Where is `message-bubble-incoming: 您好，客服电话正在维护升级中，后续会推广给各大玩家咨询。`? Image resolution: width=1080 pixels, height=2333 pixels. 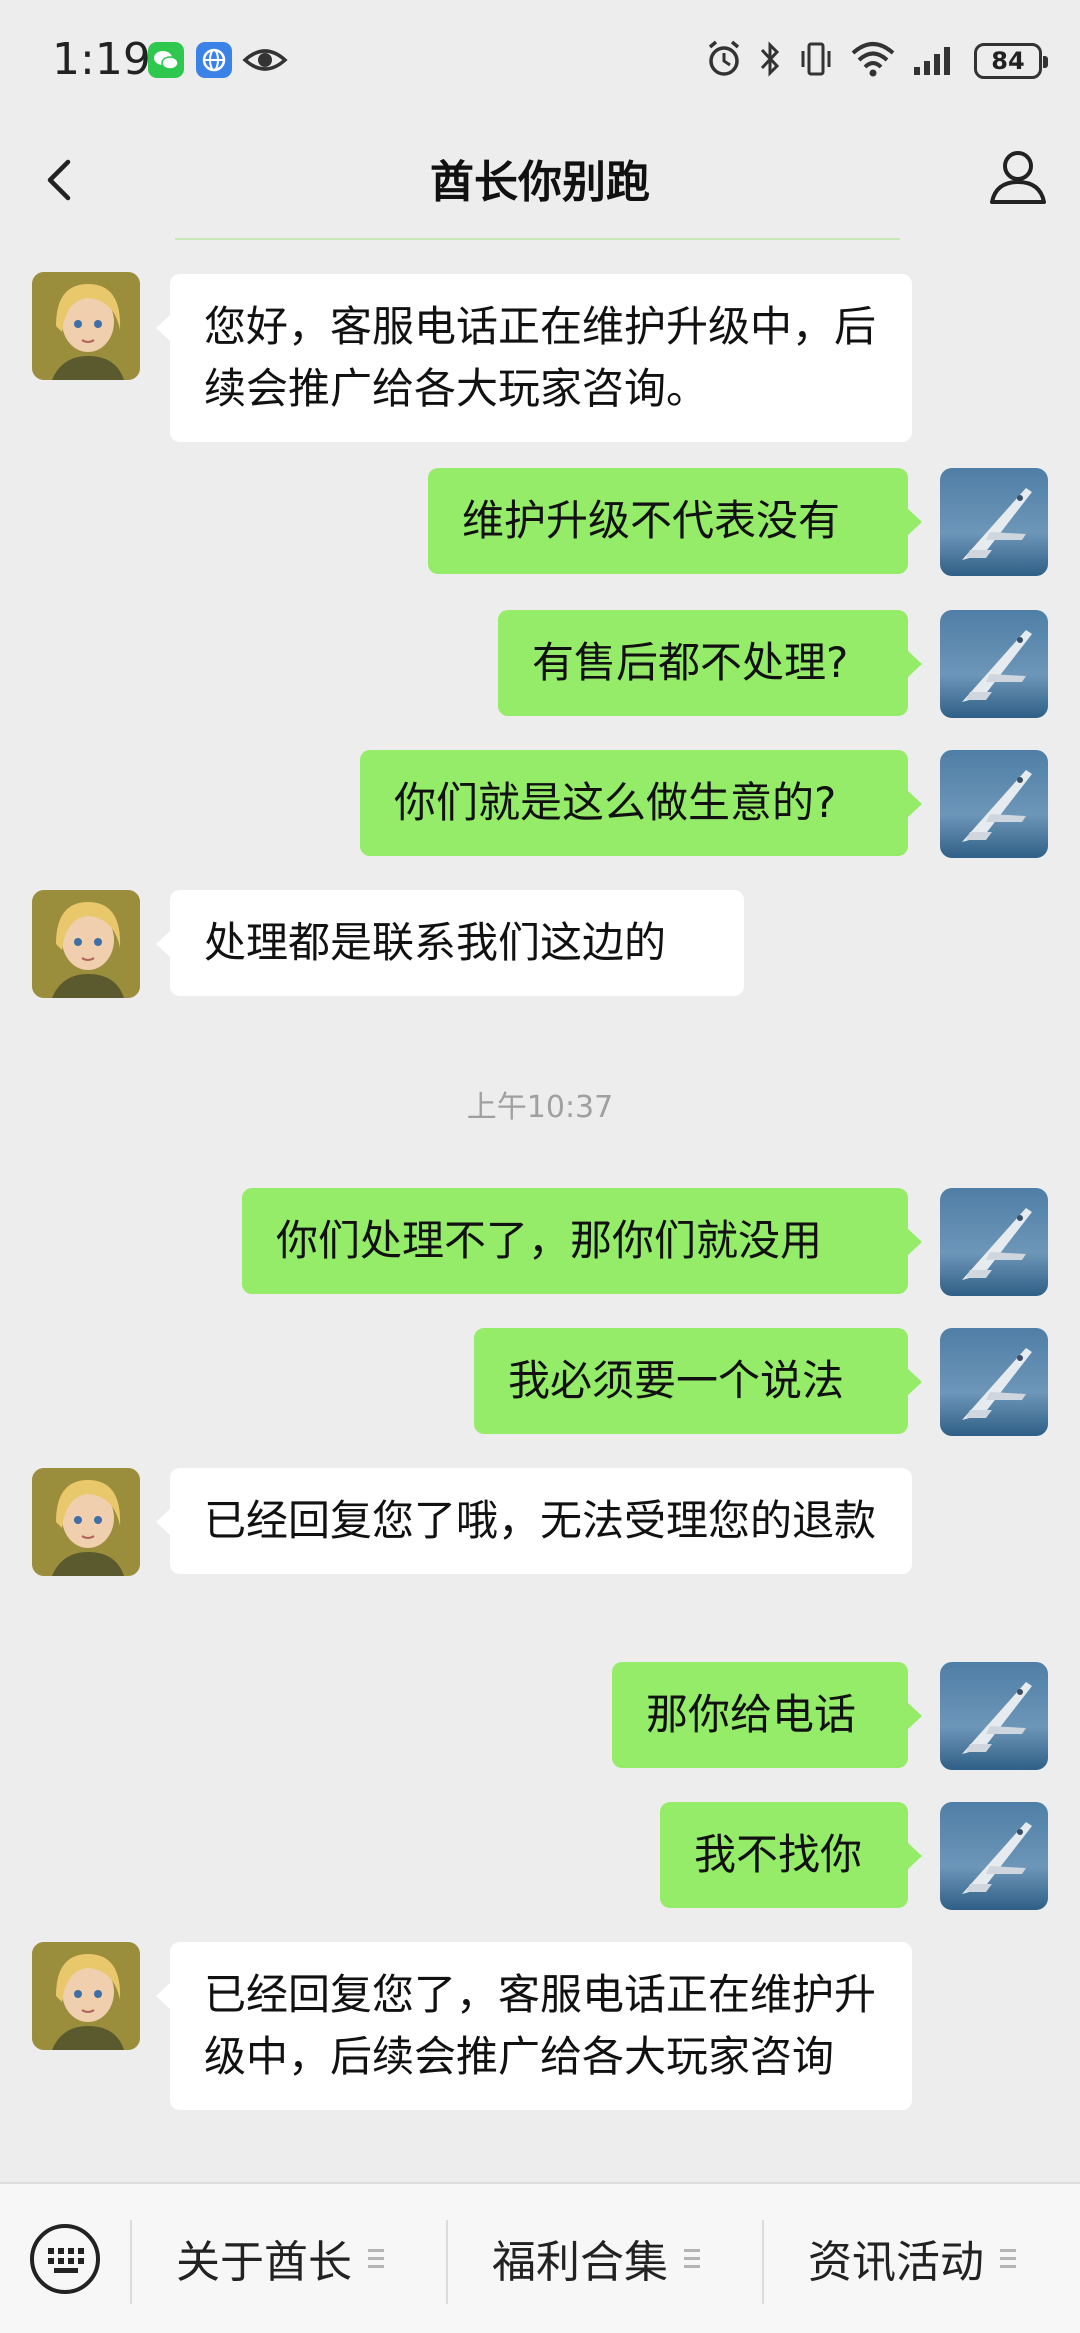
message-bubble-incoming: 您好，客服电话正在维护升级中，后续会推广给各大玩家咨询。 is located at coordinates (534, 358).